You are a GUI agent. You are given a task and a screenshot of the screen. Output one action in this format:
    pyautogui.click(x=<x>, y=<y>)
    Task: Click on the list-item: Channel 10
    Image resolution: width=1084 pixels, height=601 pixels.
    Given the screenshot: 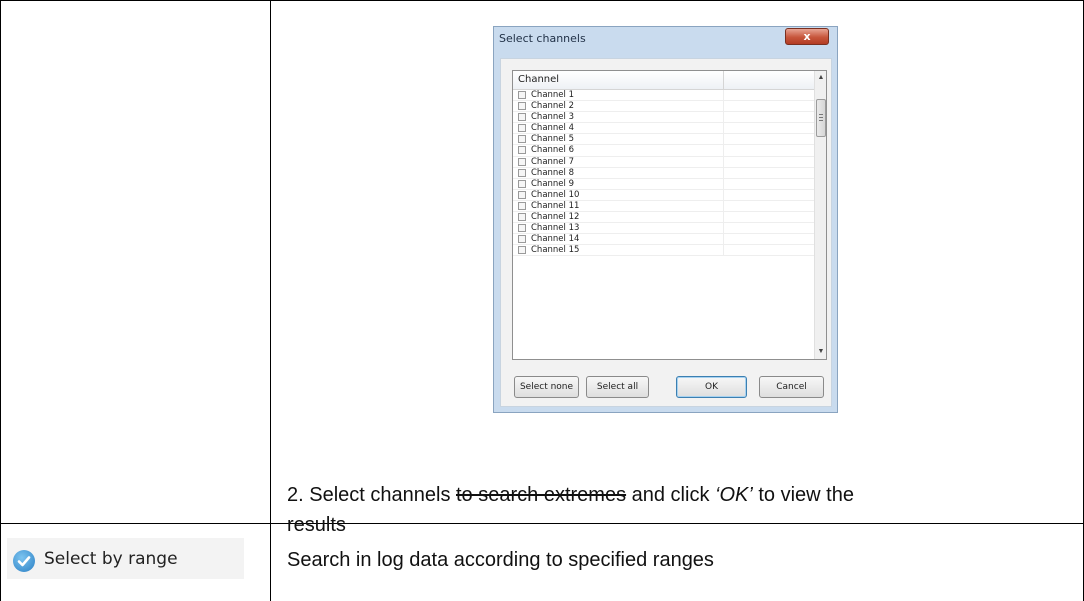 What is the action you would take?
    pyautogui.click(x=664, y=195)
    